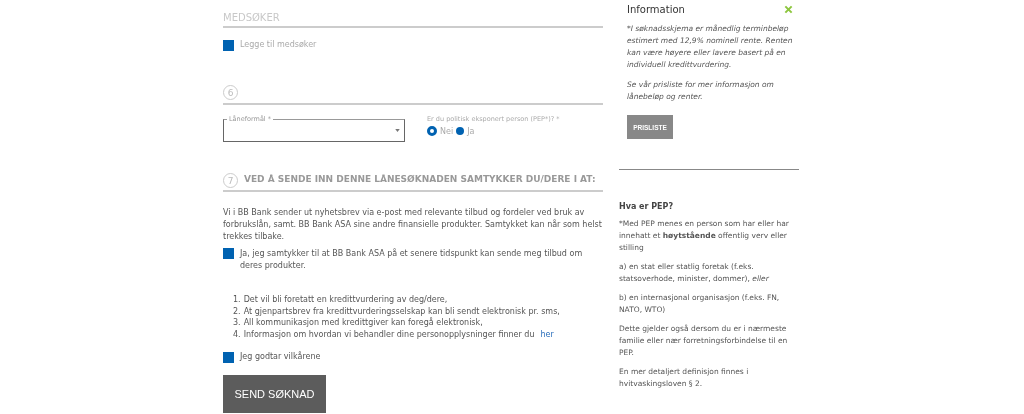 Image resolution: width=1024 pixels, height=414 pixels. What do you see at coordinates (656, 9) in the screenshot?
I see `panel-title: Information` at bounding box center [656, 9].